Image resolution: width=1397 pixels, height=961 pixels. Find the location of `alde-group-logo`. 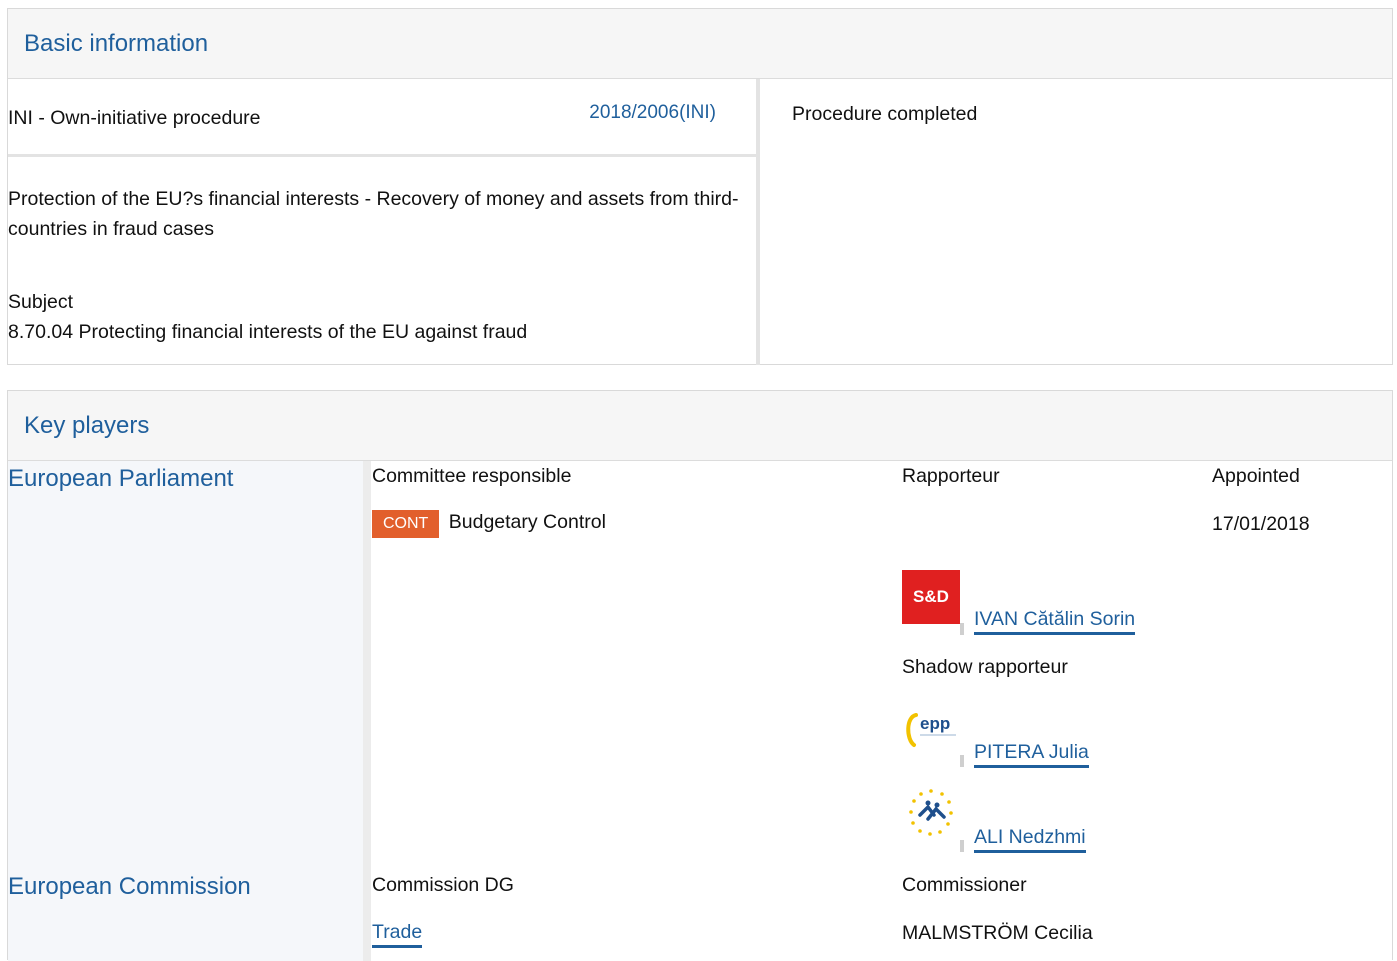

alde-group-logo is located at coordinates (931, 812).